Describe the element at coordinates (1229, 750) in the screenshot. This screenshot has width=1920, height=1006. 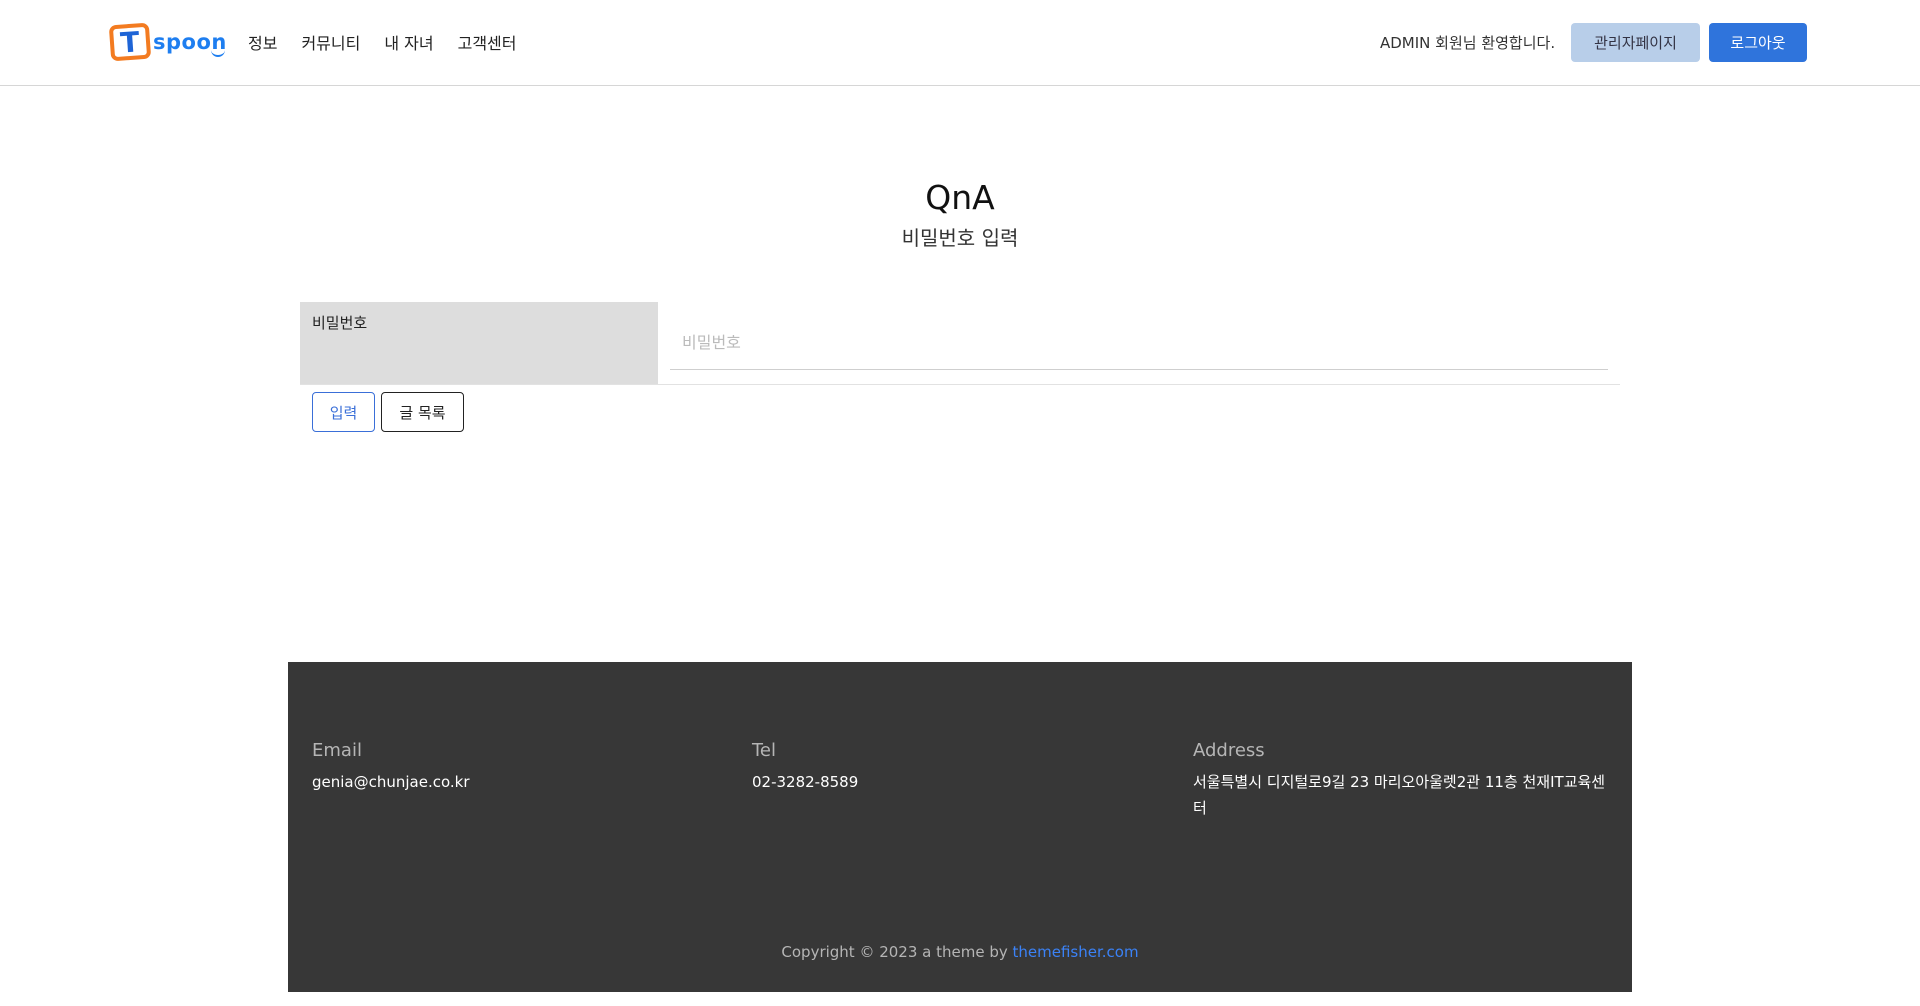
I see `footer-address-label: Address` at that location.